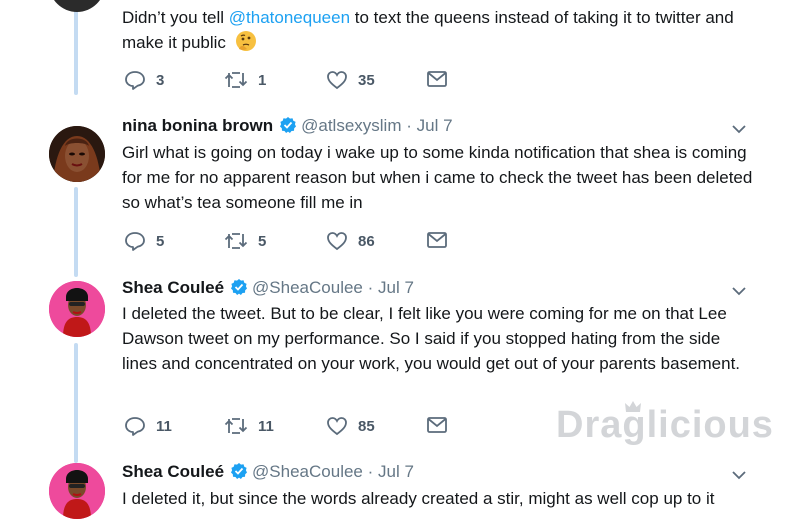 The image size is (798, 520). I want to click on like-count: 85, so click(366, 426).